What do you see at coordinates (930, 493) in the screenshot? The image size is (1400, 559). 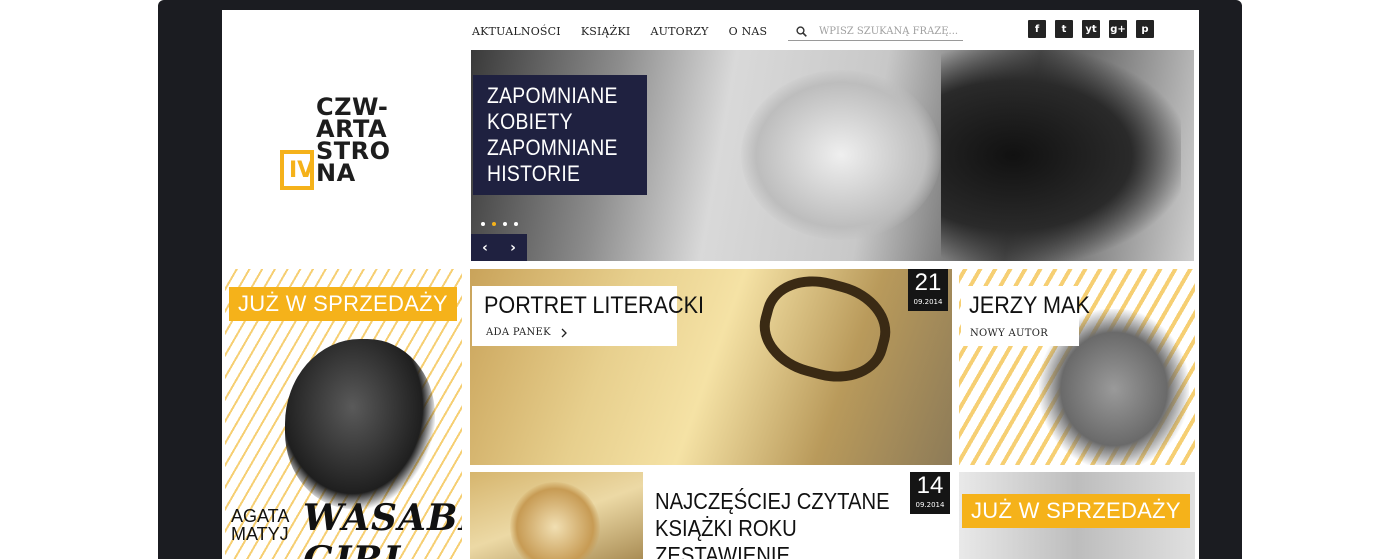 I see `date-badge: 14 09.2014` at bounding box center [930, 493].